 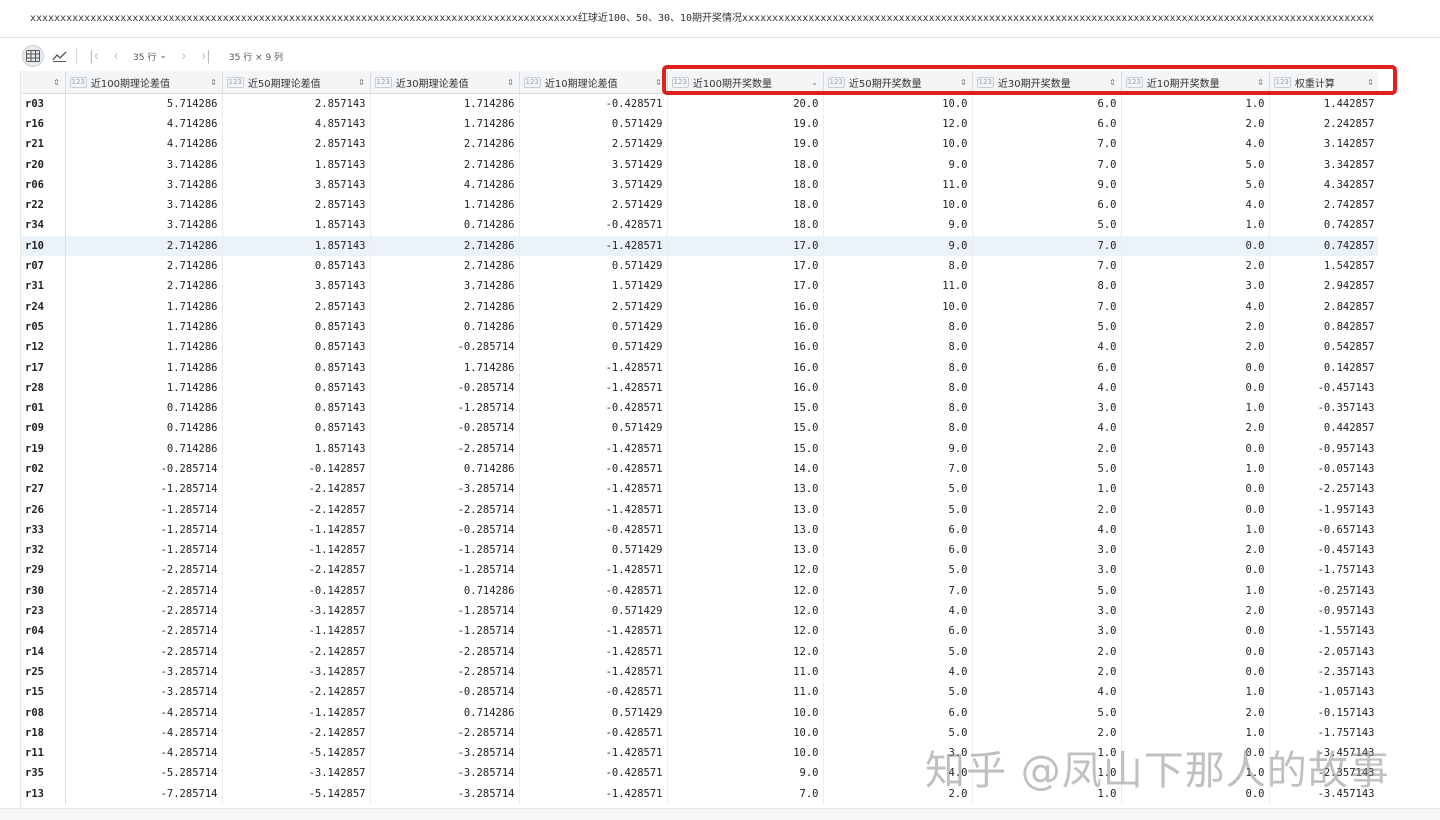 What do you see at coordinates (43, 286) in the screenshot?
I see `row-id-cell: r31` at bounding box center [43, 286].